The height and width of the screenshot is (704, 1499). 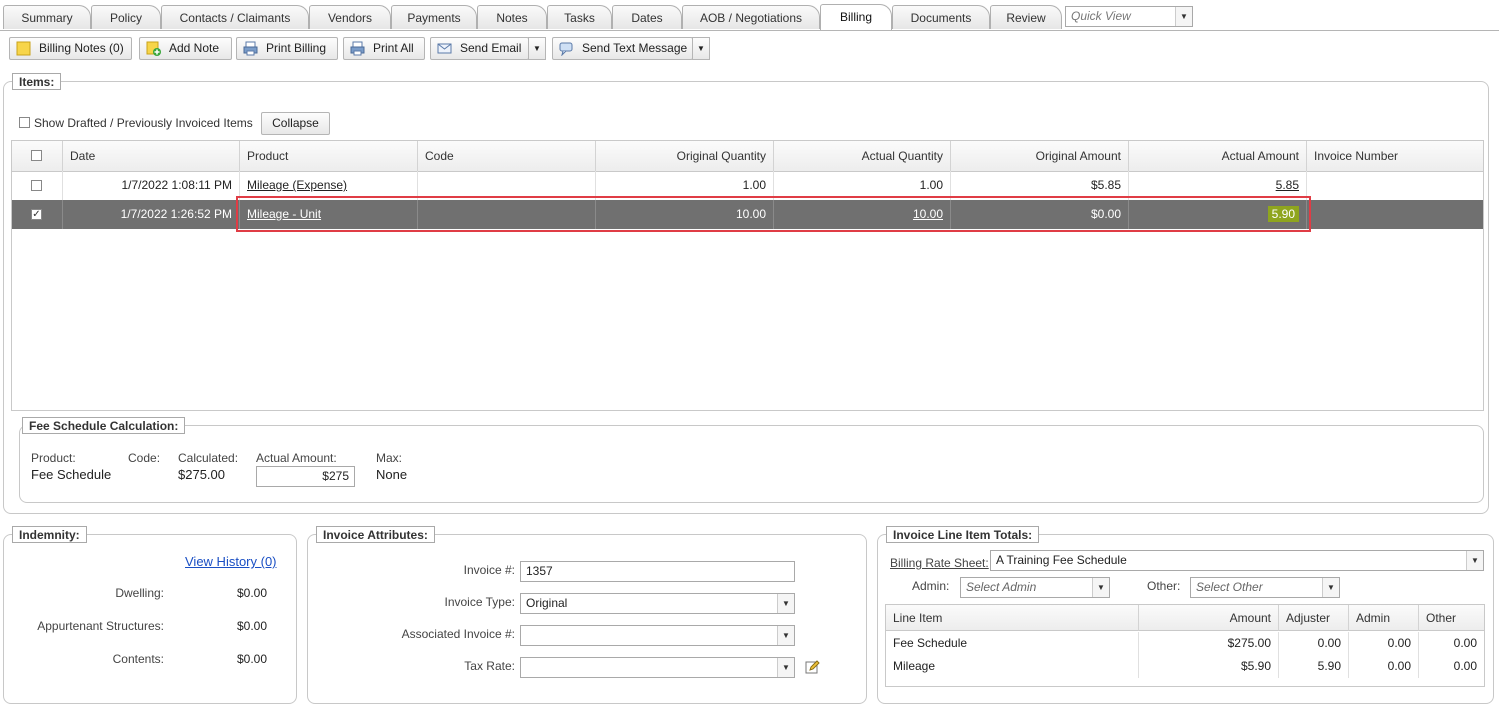 What do you see at coordinates (231, 561) in the screenshot?
I see `view-history-link: View History (0)` at bounding box center [231, 561].